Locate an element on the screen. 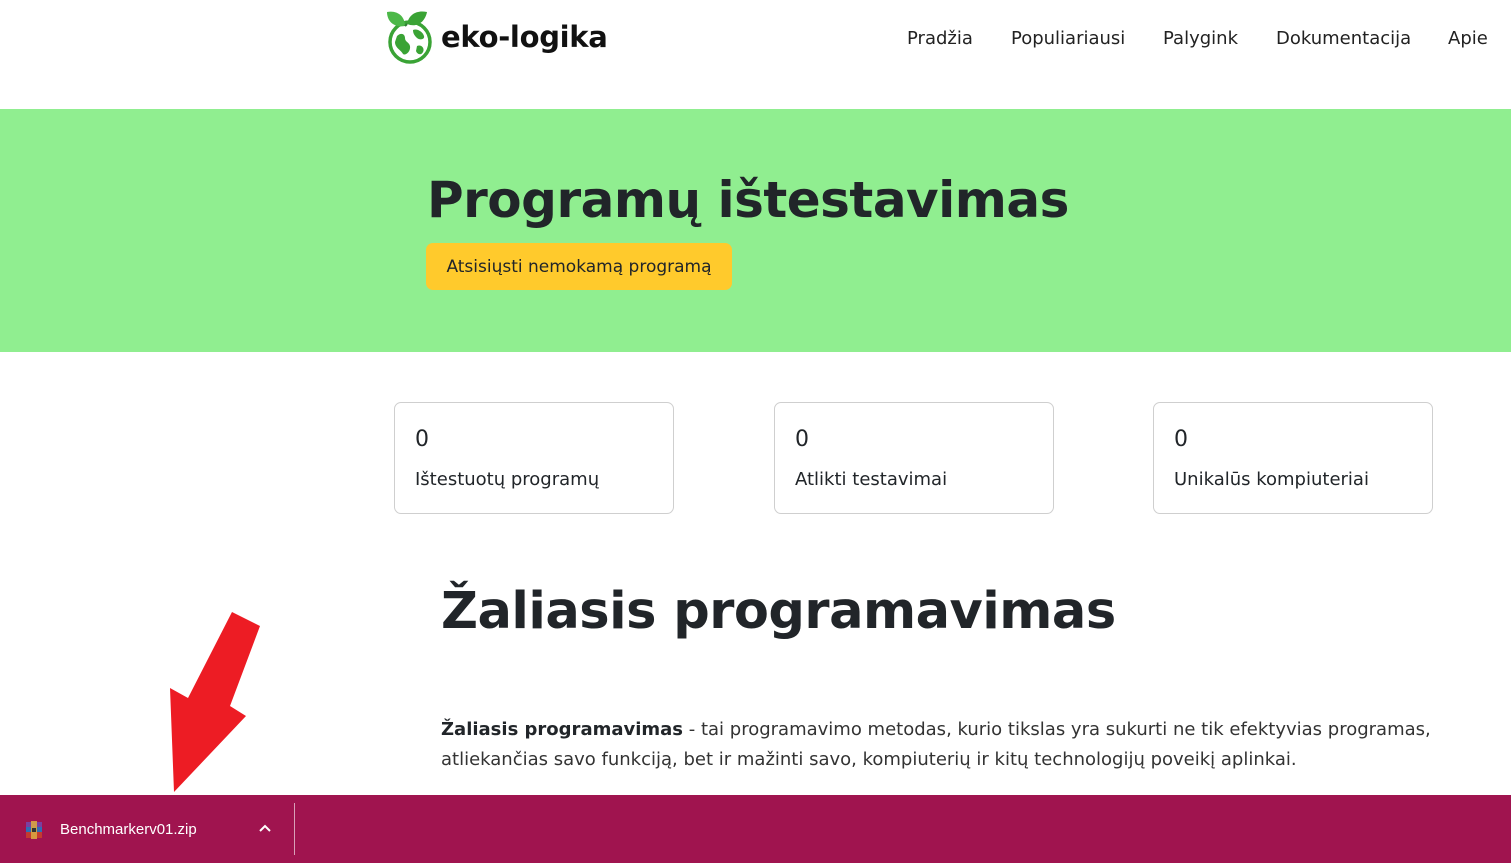  stat-label: Ištestuotų programų is located at coordinates (507, 479).